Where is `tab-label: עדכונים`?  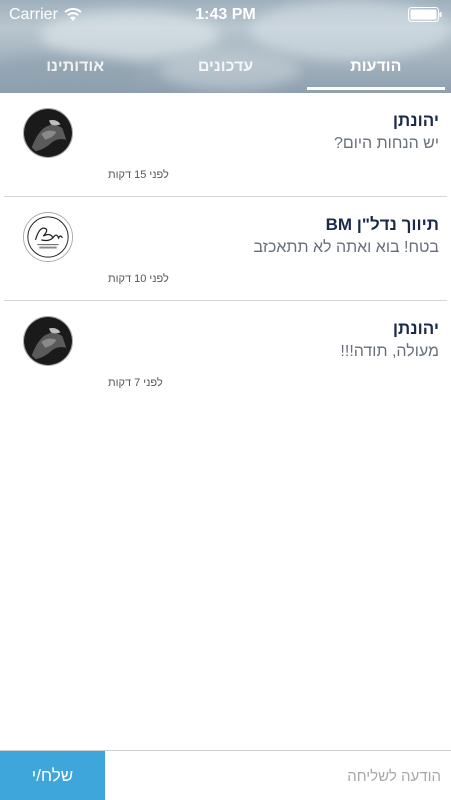 tab-label: עדכונים is located at coordinates (225, 66).